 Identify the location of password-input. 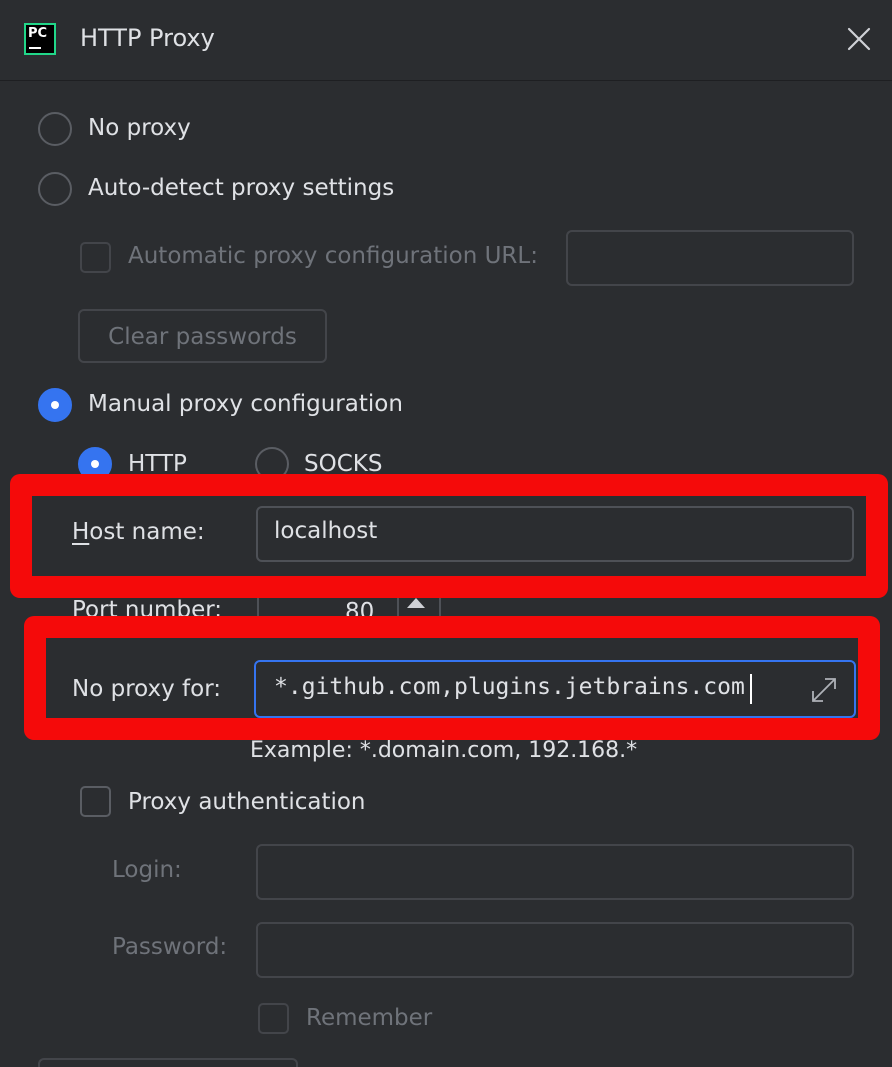
(555, 950).